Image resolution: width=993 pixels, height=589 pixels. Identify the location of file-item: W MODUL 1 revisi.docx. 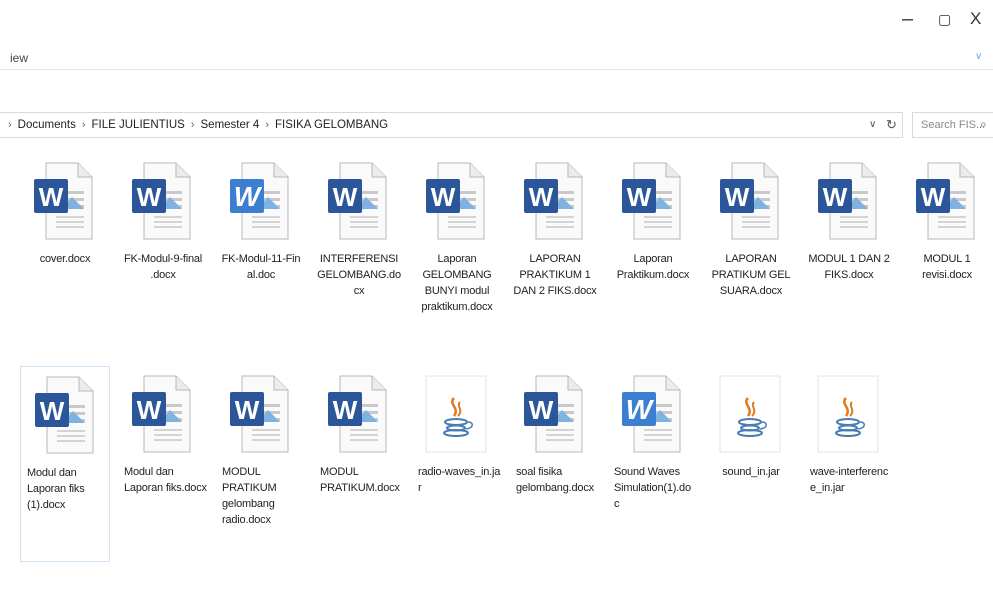
(947, 253).